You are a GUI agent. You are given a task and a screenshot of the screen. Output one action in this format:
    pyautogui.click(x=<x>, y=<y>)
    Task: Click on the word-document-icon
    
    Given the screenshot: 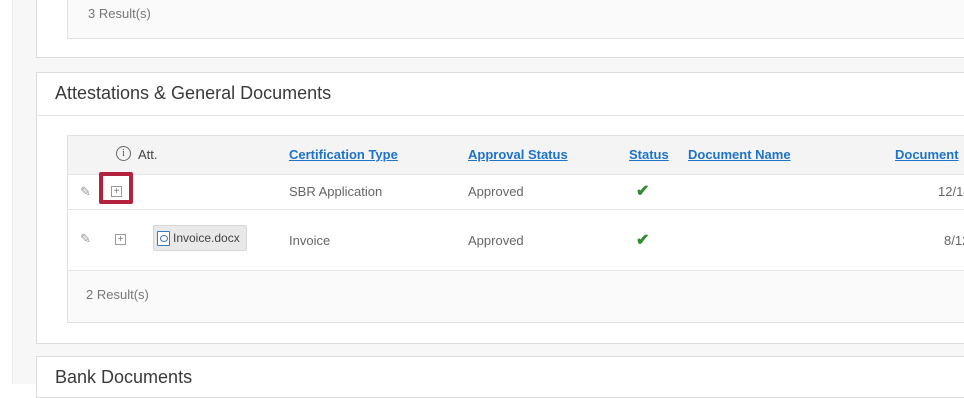 What is the action you would take?
    pyautogui.click(x=163, y=238)
    